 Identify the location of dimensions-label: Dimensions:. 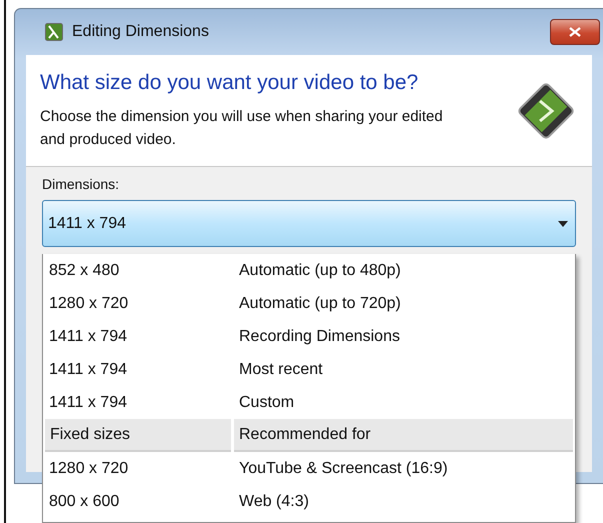
(81, 185).